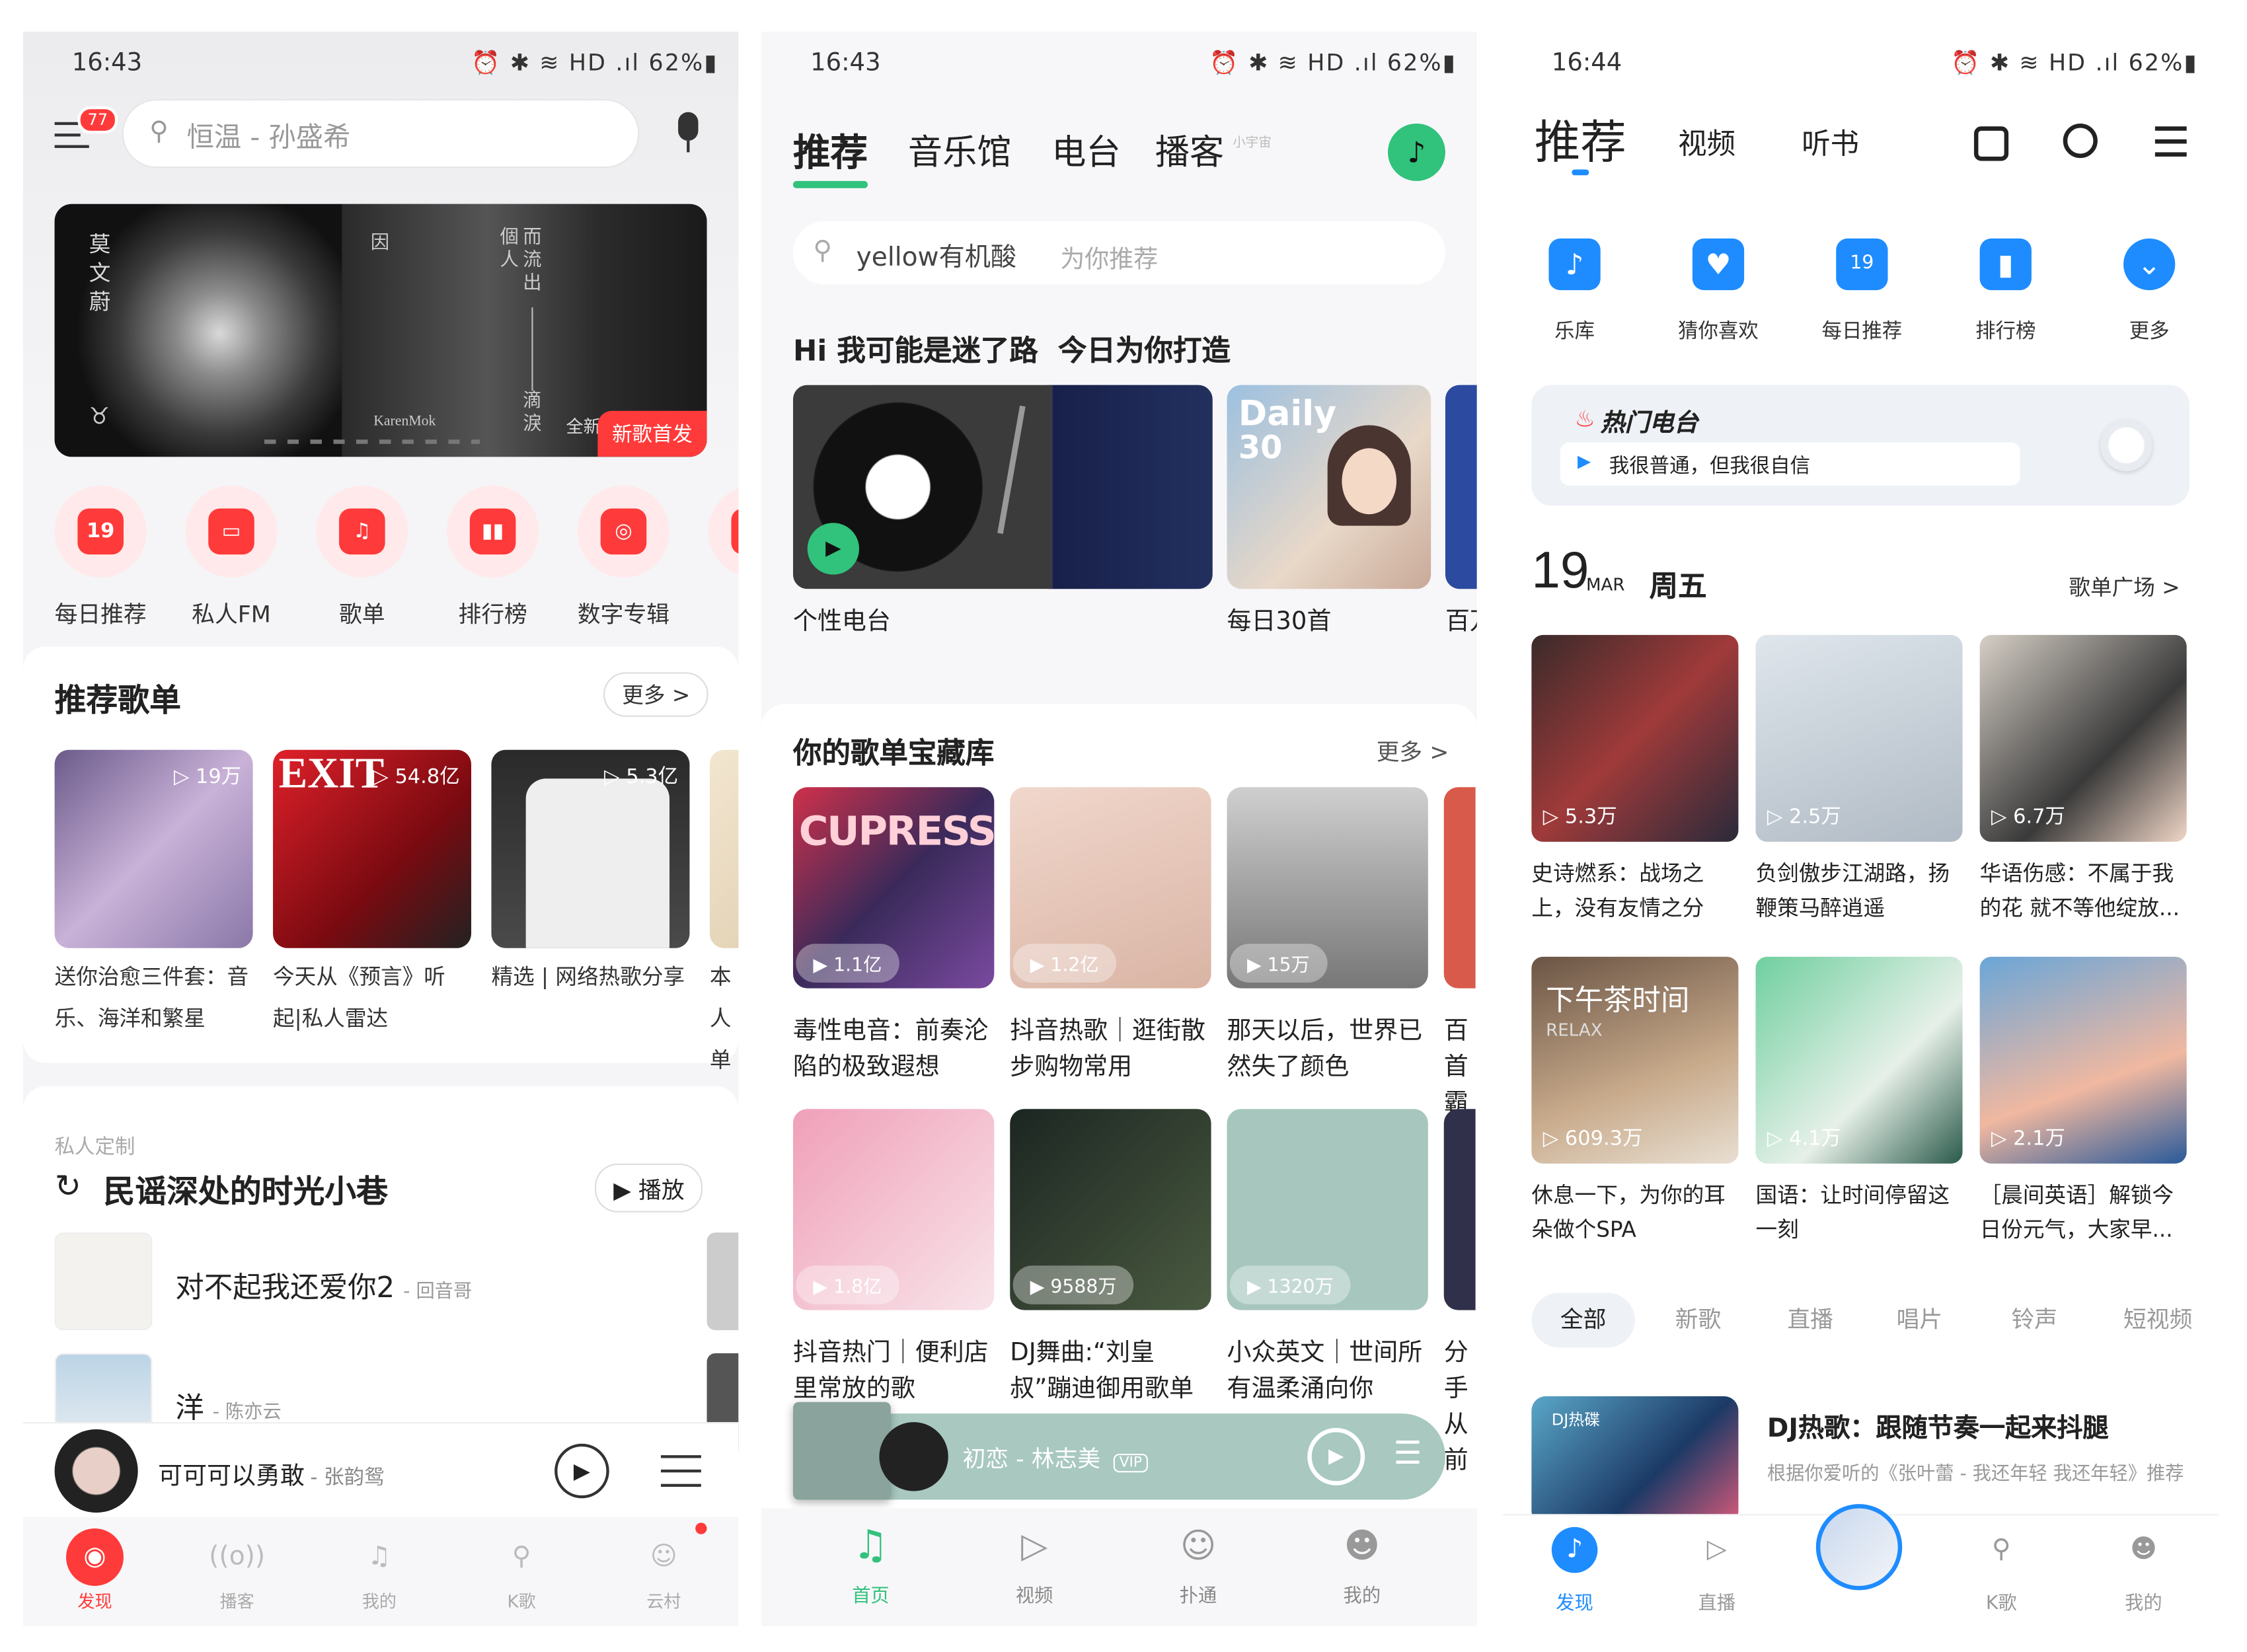 This screenshot has height=1652, width=2247. Describe the element at coordinates (1460, 1408) in the screenshot. I see `playlist-title: 分手从前` at that location.